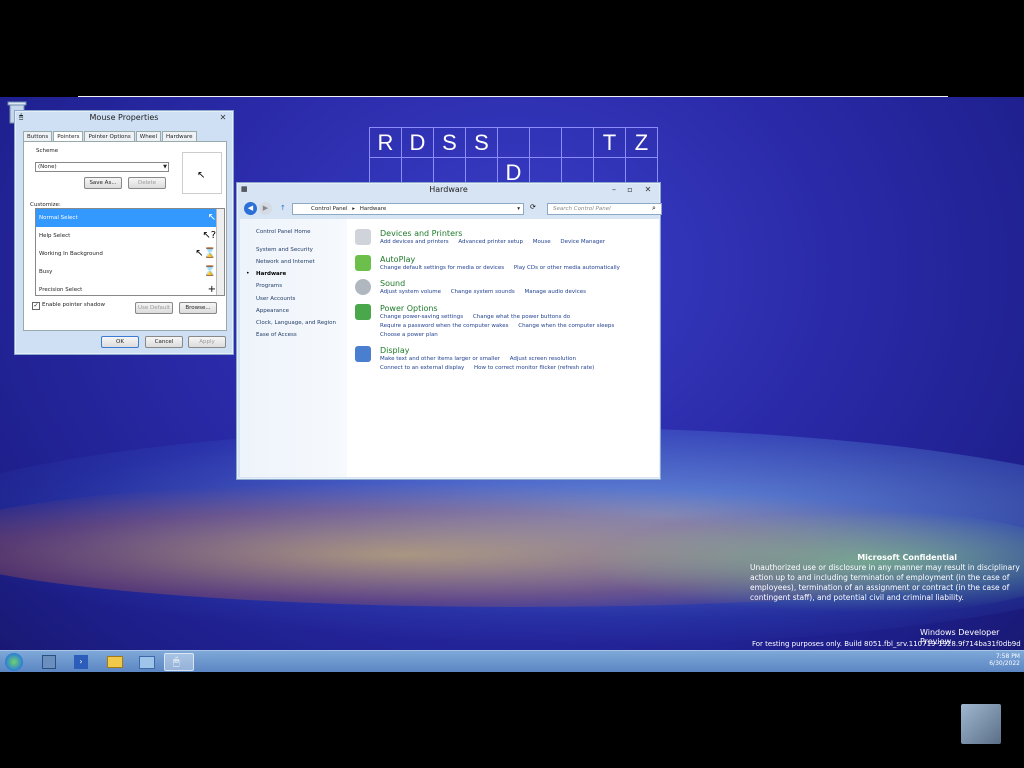  I want to click on category-title: Devices and Printers, so click(421, 233).